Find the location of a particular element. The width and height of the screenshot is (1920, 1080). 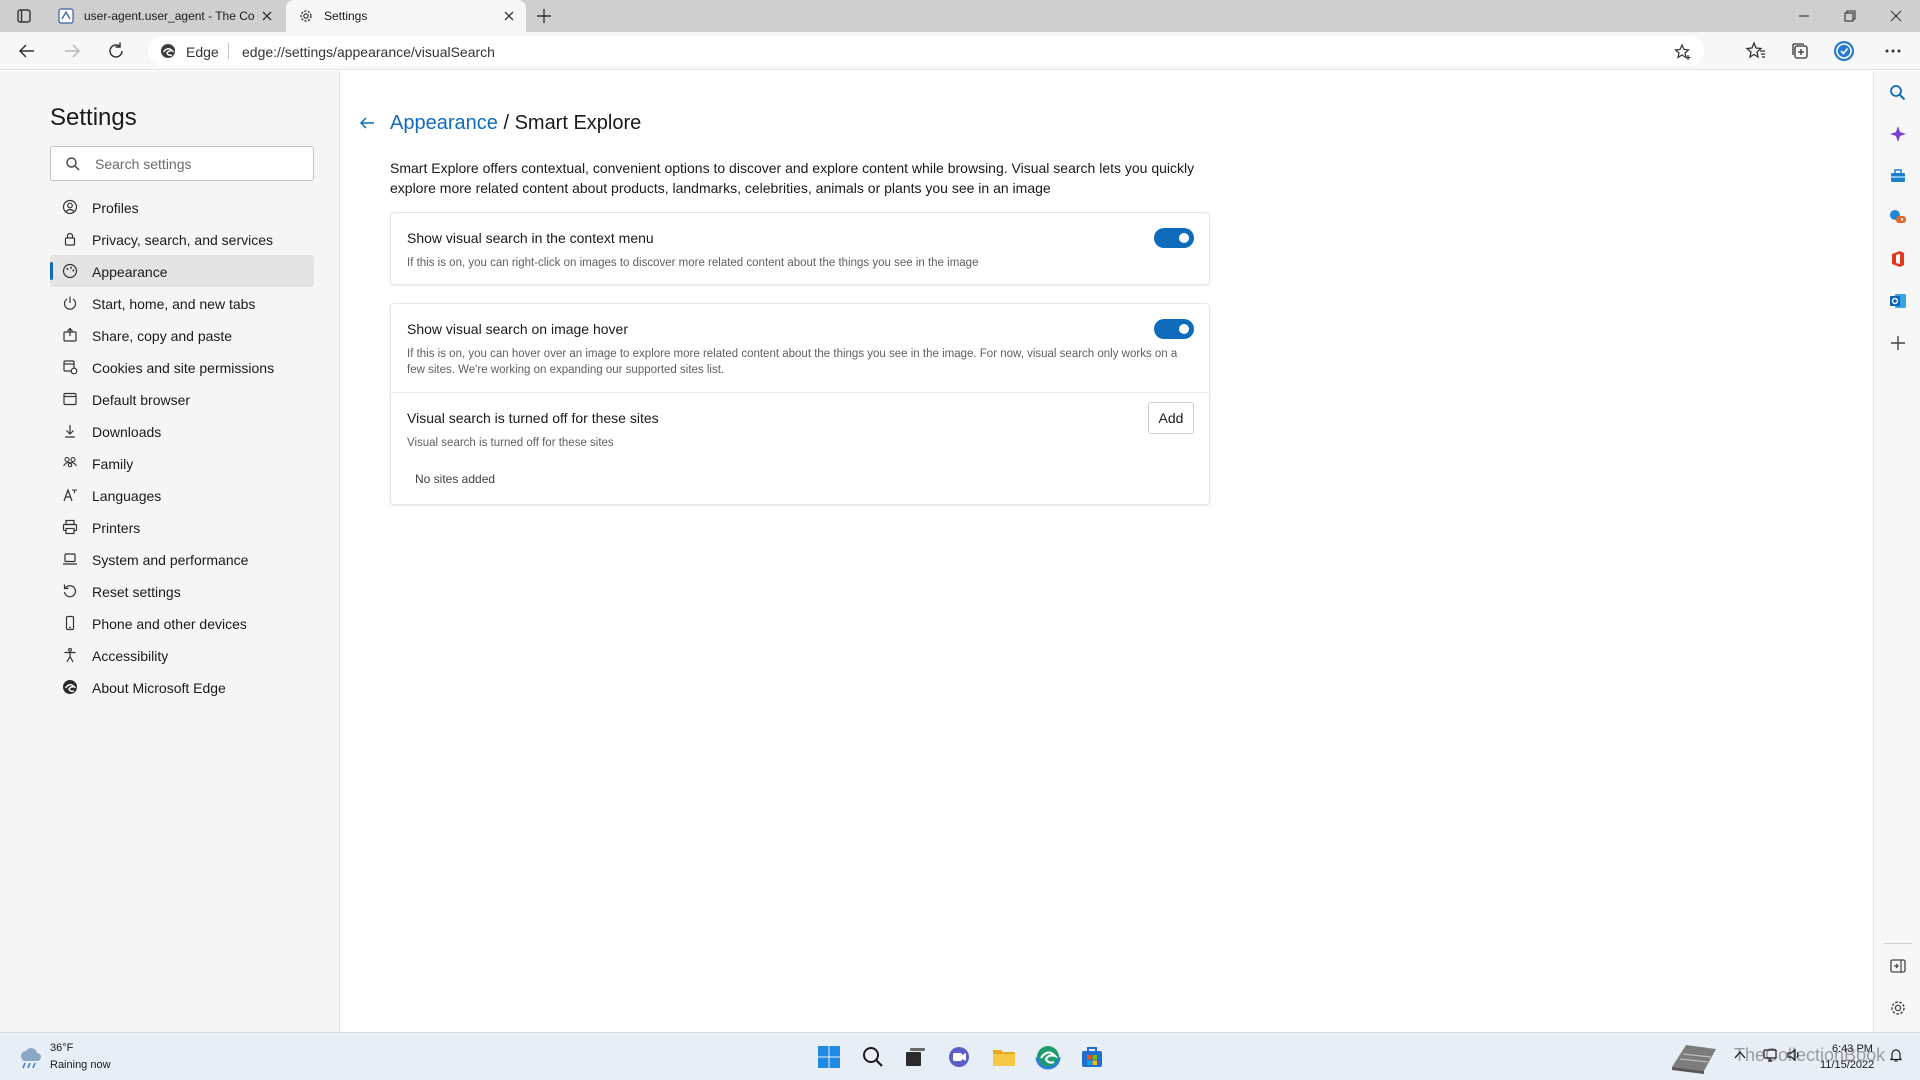

sidebar-item-cookies: Cookies and site permissions is located at coordinates (182, 367).